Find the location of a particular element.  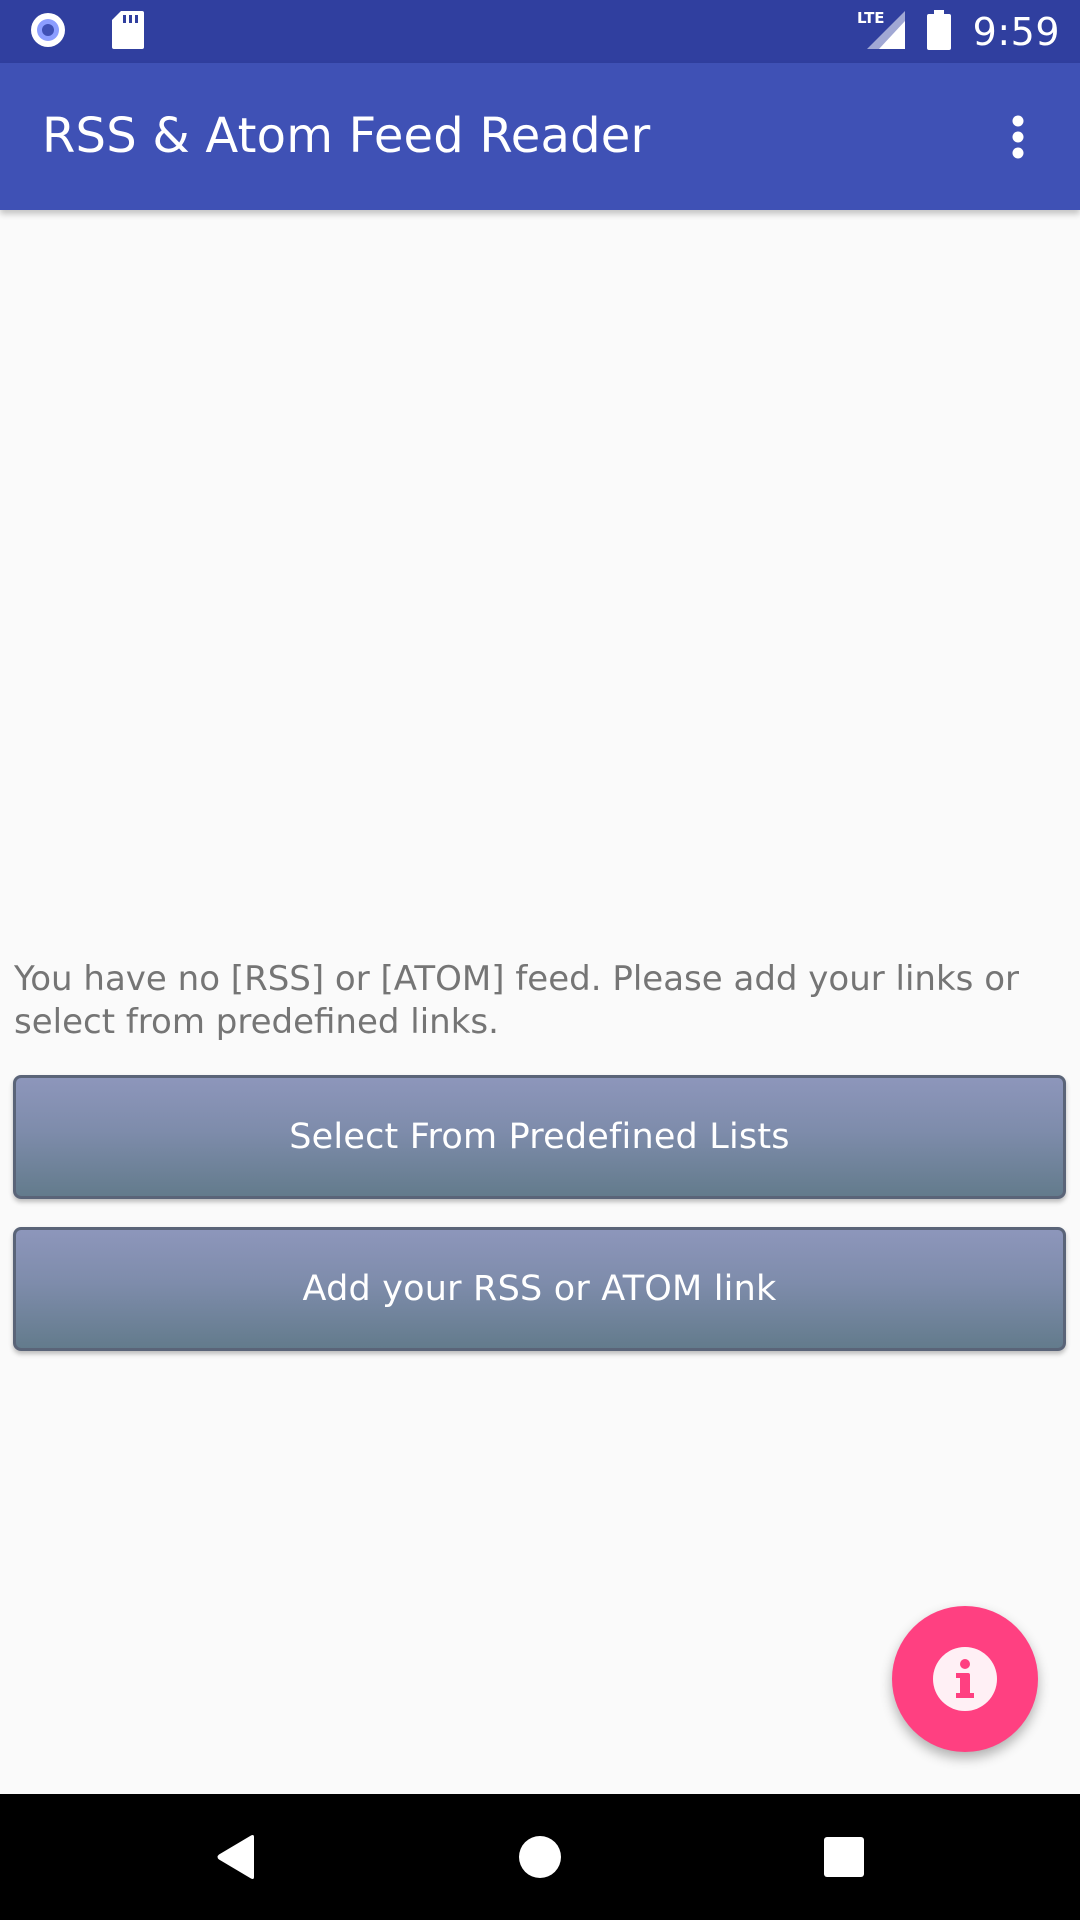

sd-card-icon is located at coordinates (128, 32).